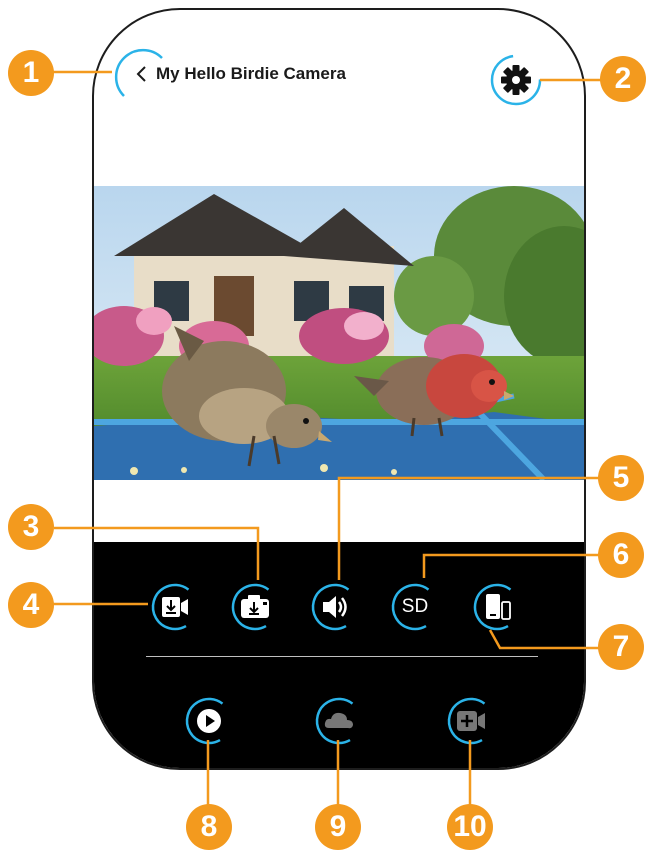  I want to click on snapshot-button, so click(255, 607).